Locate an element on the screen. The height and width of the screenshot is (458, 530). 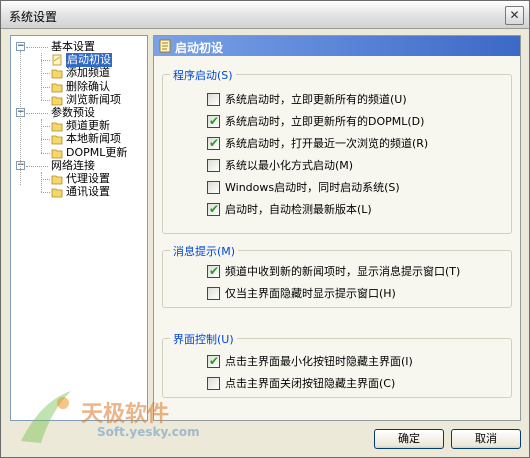
tree-item-label: 浏览新闻项 is located at coordinates (93, 99).